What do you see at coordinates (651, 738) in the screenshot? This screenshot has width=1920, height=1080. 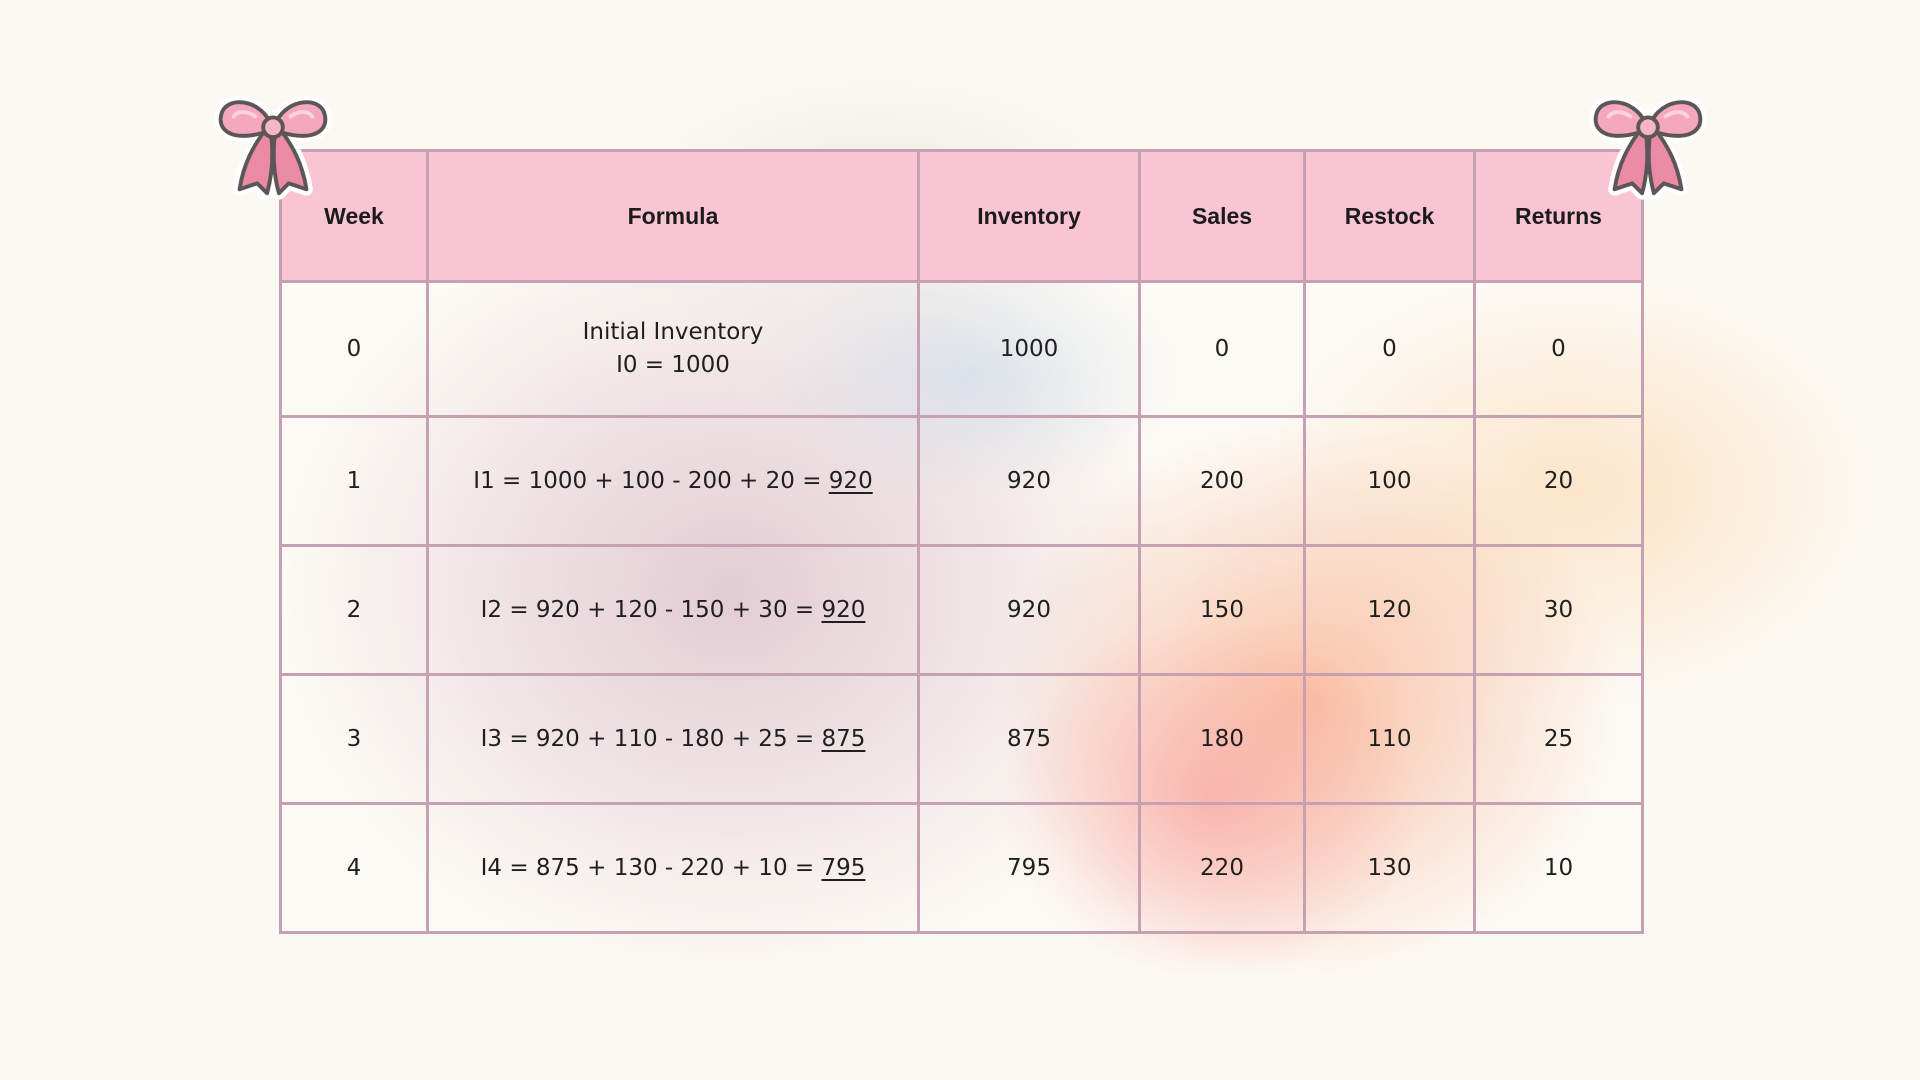 I see `formula-text: I3 = 920 + 110 - 180 + 25 =` at bounding box center [651, 738].